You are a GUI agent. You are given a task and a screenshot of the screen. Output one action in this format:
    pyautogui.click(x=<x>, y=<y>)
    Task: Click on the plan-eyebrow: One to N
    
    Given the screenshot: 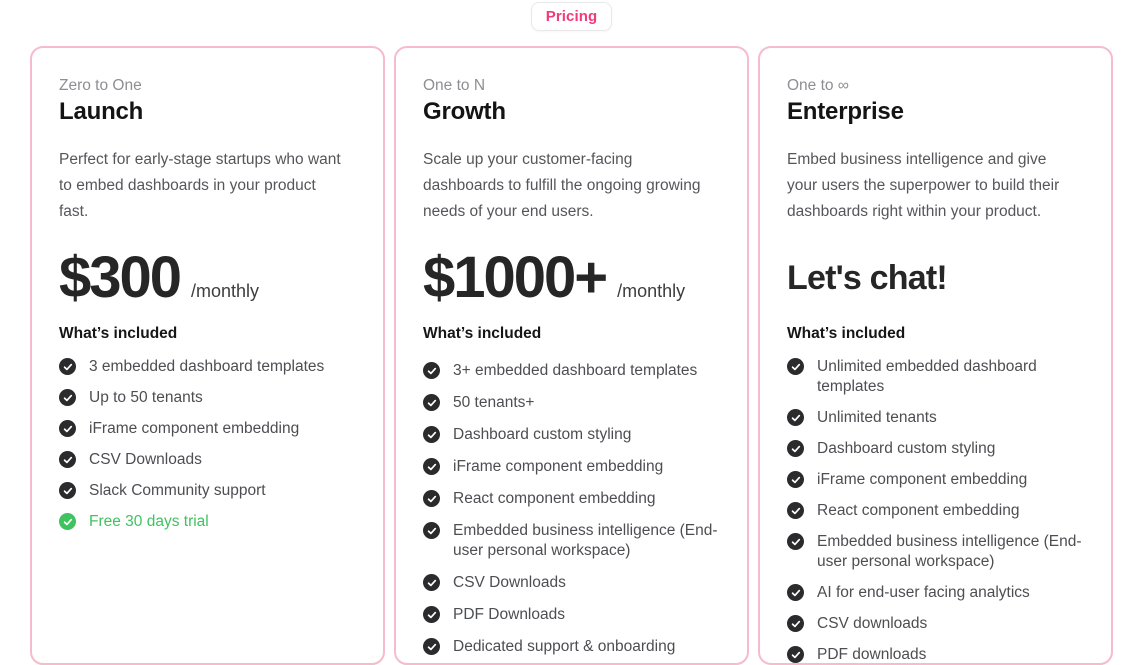 What is the action you would take?
    pyautogui.click(x=454, y=85)
    